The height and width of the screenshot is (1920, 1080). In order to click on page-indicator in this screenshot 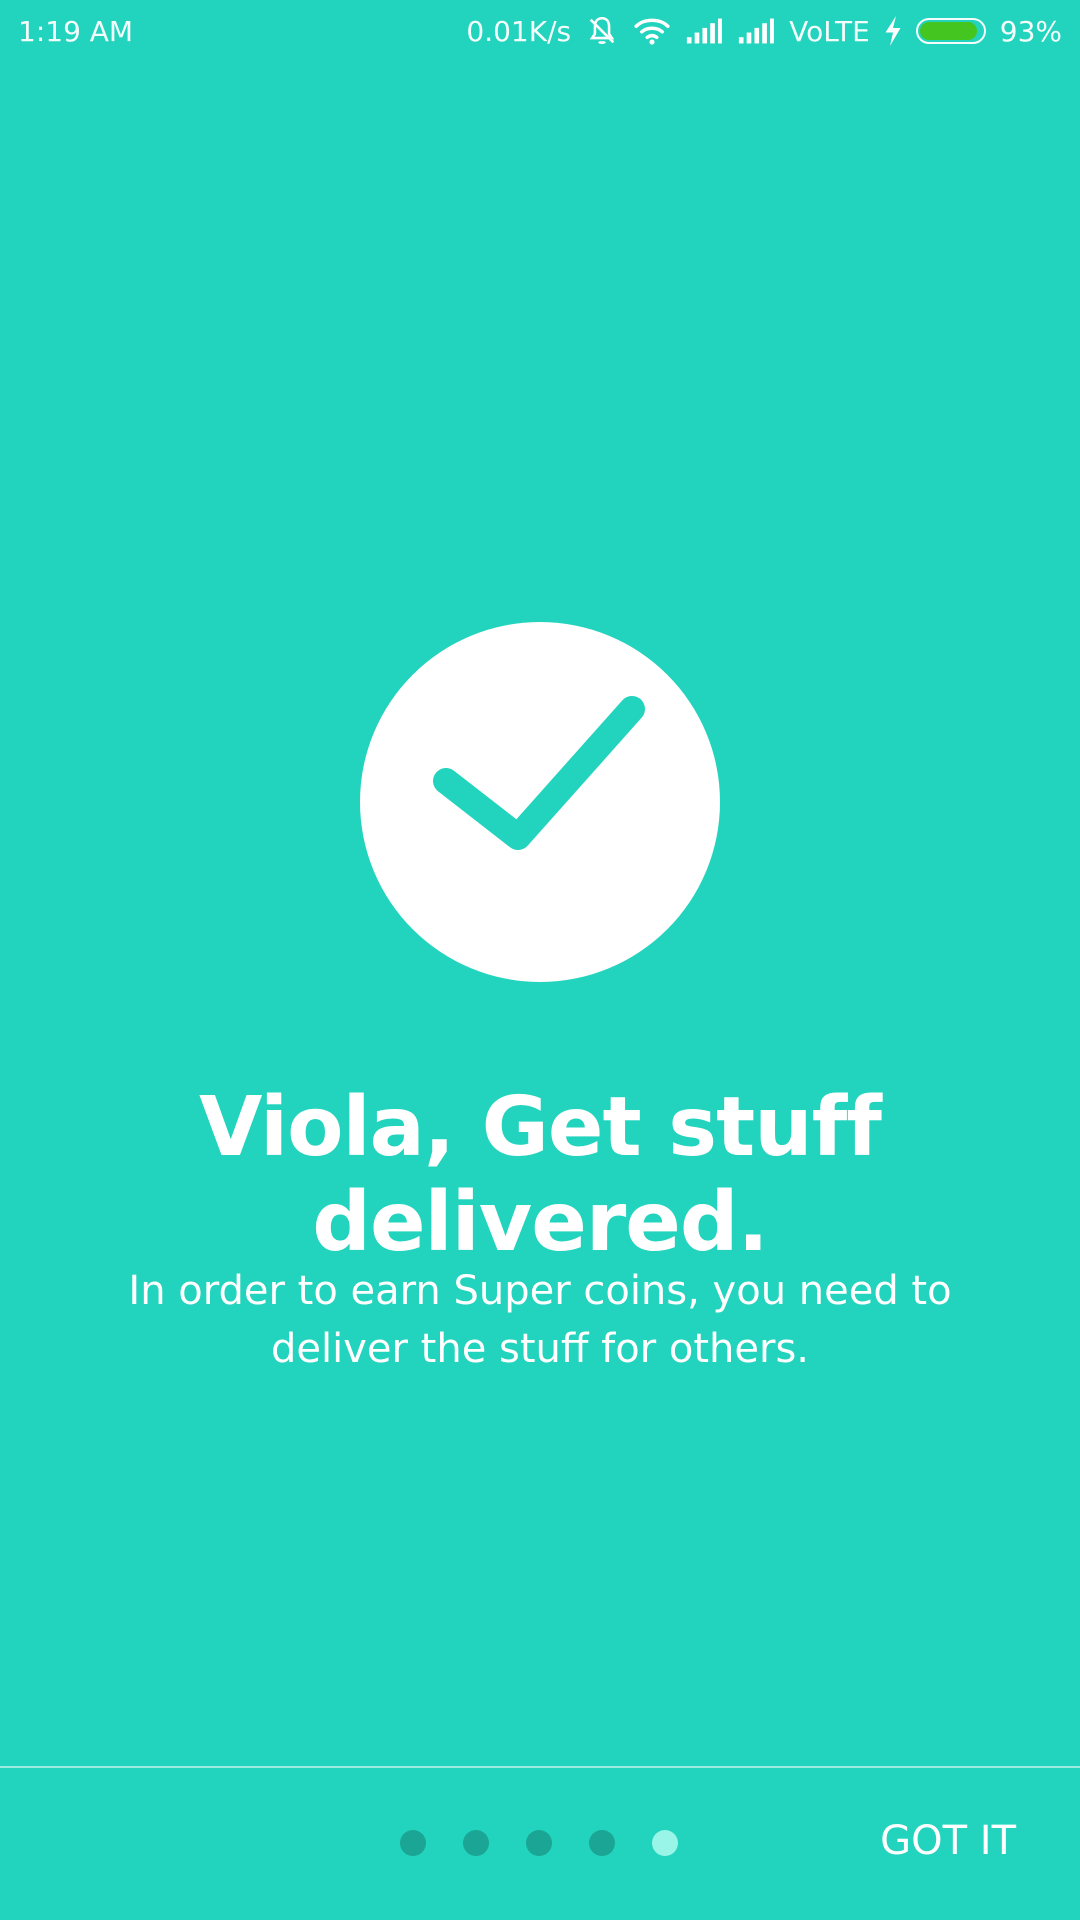, I will do `click(539, 1843)`.